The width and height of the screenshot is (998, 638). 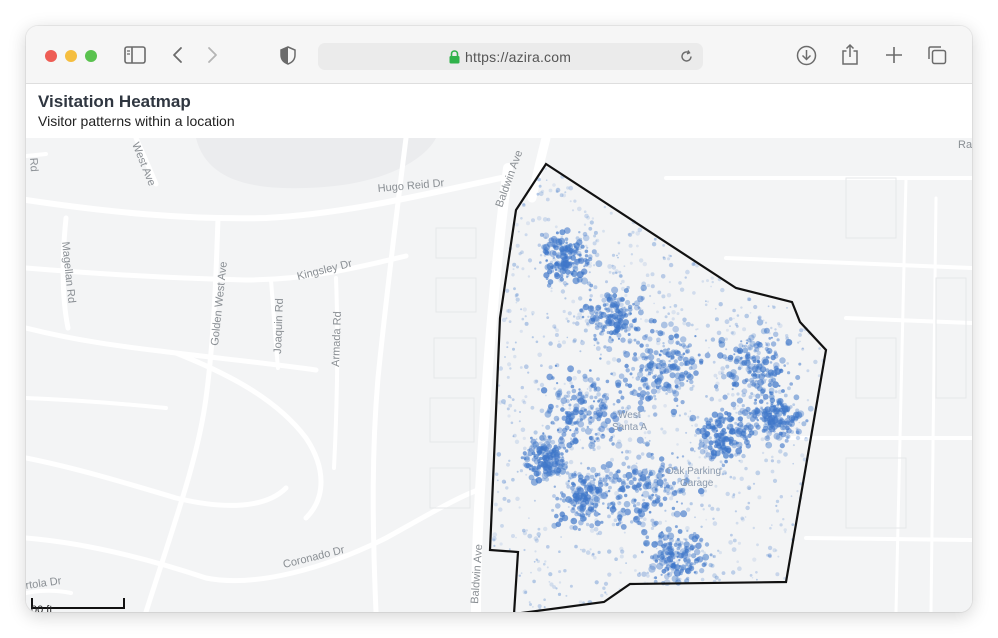 I want to click on forward-icon, so click(x=212, y=55).